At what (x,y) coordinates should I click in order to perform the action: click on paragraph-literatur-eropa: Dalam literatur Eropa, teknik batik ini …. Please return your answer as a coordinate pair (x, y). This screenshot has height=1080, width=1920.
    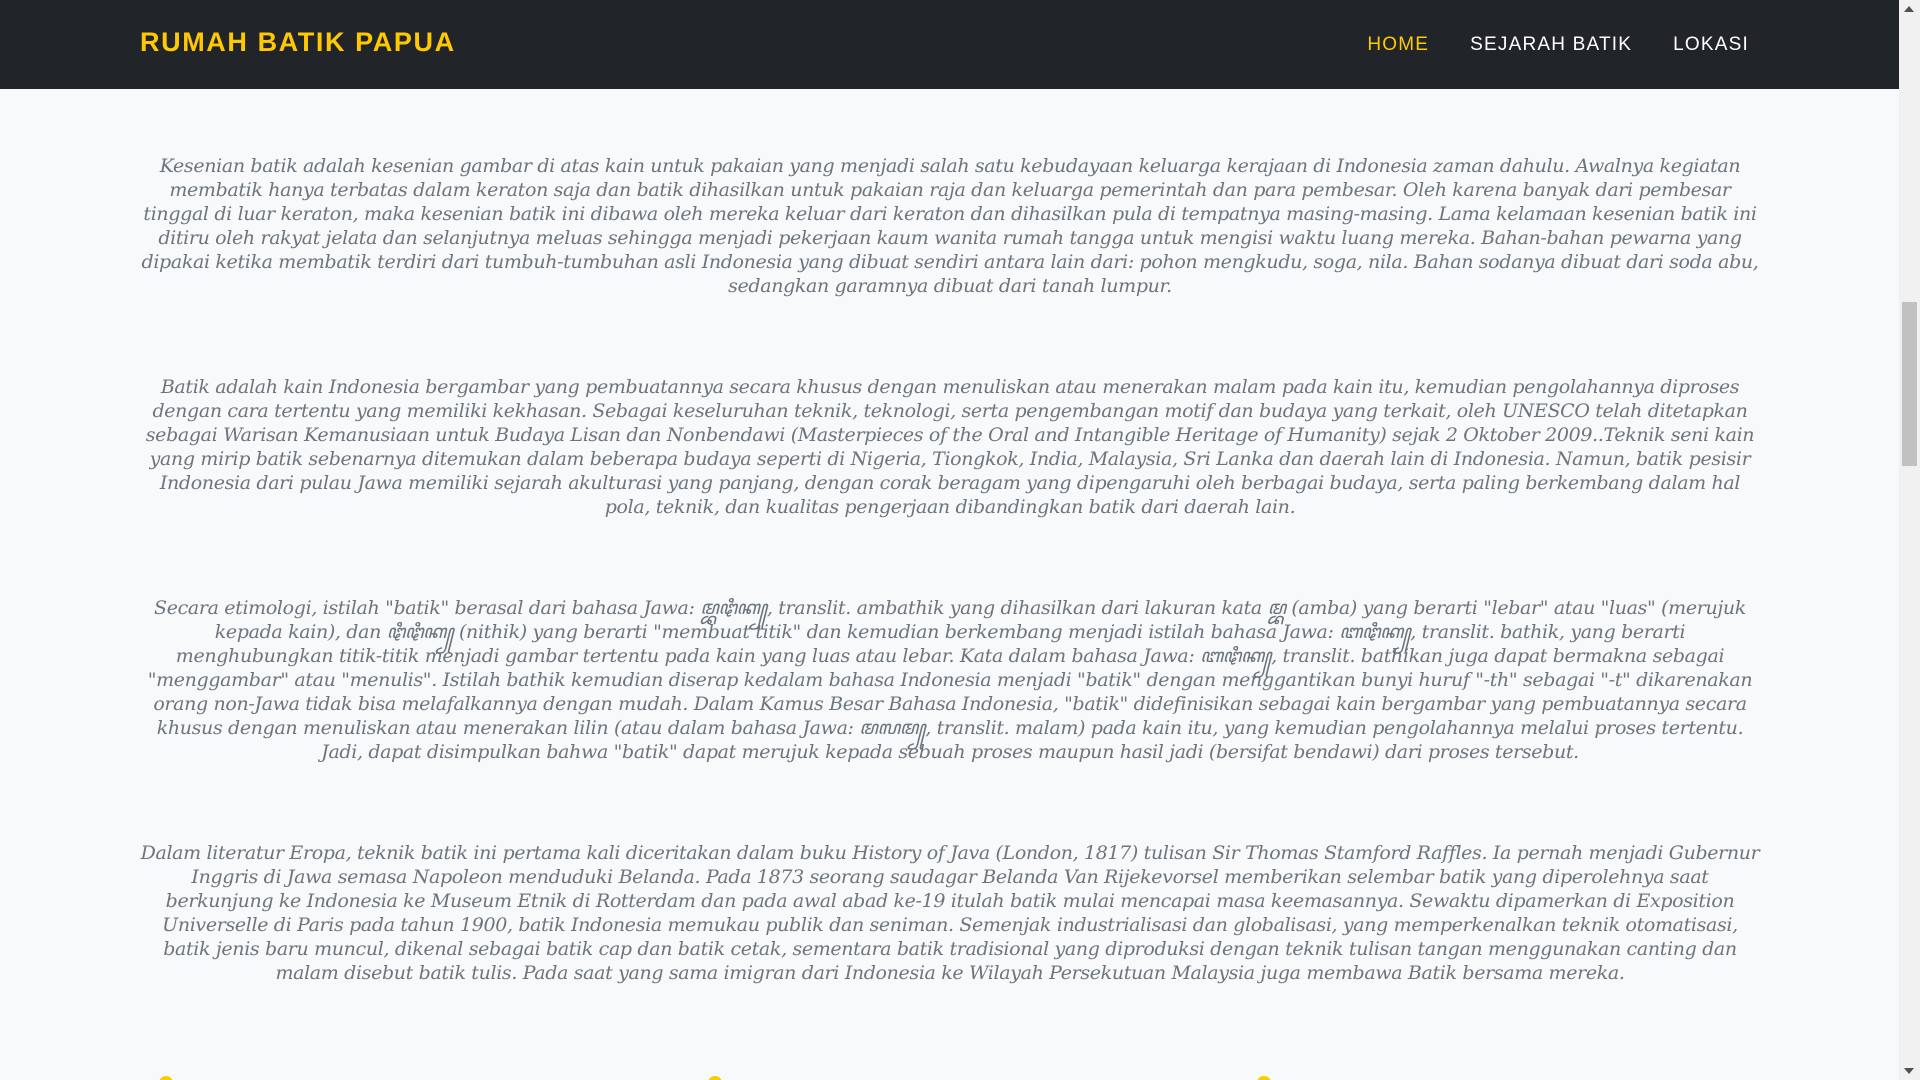
    Looking at the image, I should click on (950, 913).